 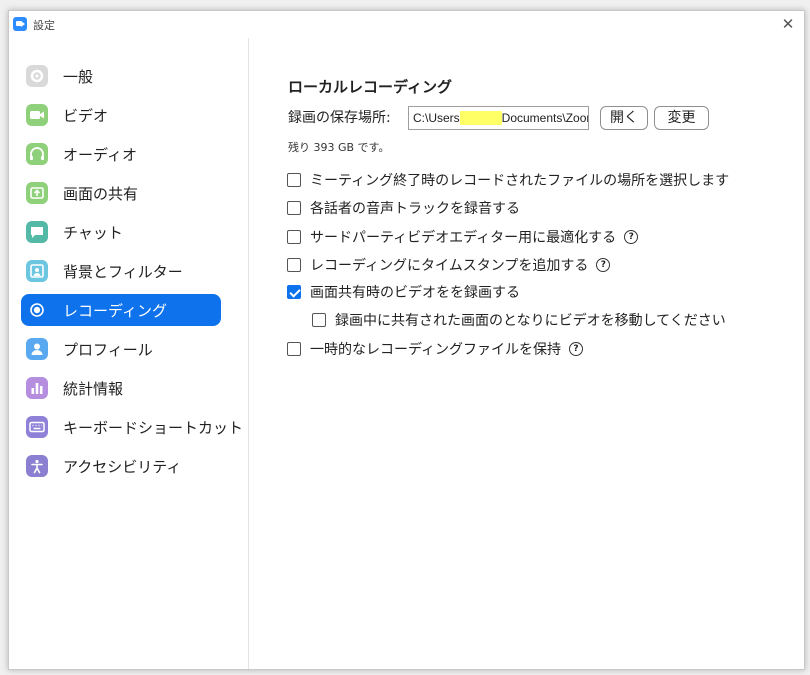 What do you see at coordinates (37, 76) in the screenshot?
I see `gear-icon` at bounding box center [37, 76].